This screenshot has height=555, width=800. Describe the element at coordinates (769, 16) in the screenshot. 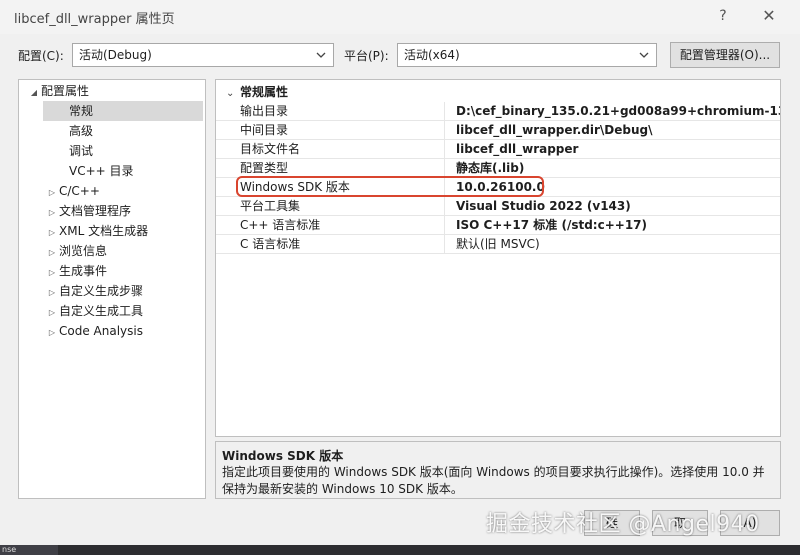

I see `close-button: ✕` at that location.